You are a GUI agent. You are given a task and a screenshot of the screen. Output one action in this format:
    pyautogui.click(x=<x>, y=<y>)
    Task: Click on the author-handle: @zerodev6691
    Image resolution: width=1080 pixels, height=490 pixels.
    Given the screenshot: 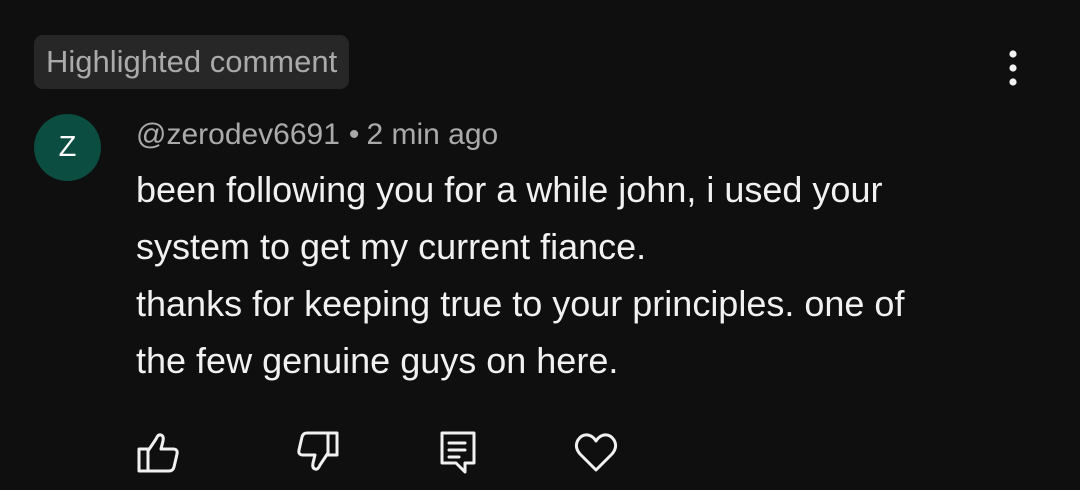 What is the action you would take?
    pyautogui.click(x=238, y=134)
    